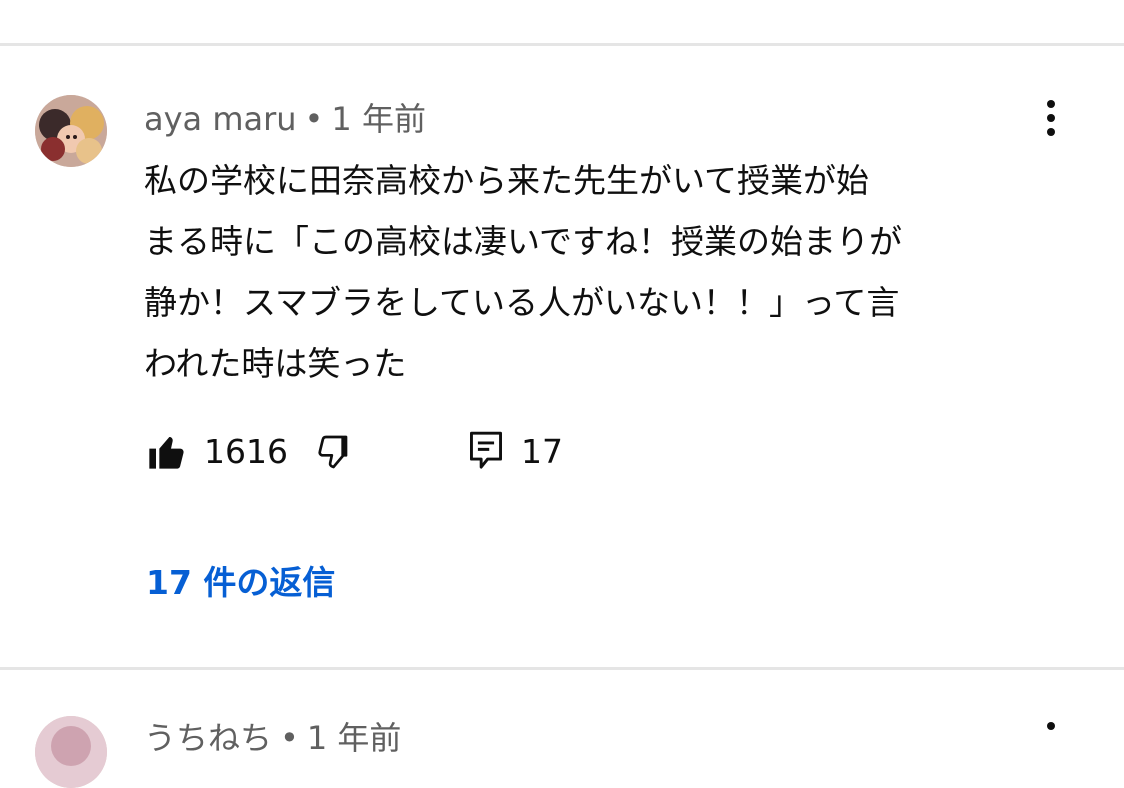 The height and width of the screenshot is (788, 1124). I want to click on divider-bottom, so click(562, 668).